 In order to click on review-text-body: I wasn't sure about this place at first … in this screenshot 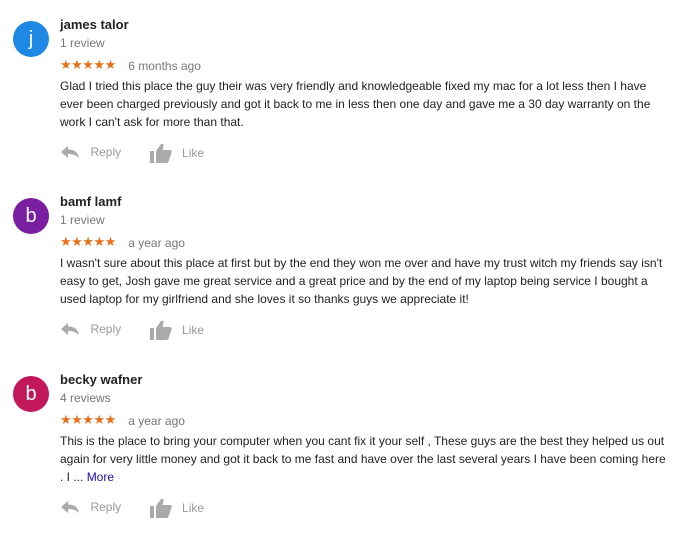, I will do `click(361, 281)`.